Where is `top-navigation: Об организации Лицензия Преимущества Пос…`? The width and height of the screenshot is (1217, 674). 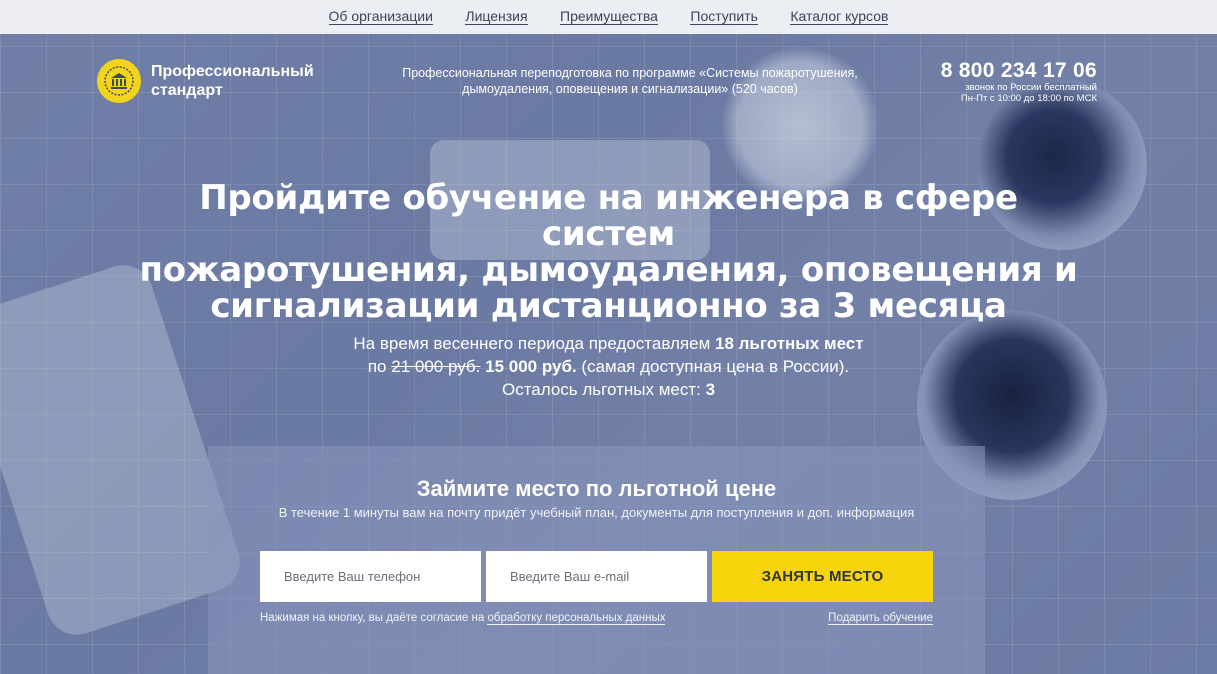 top-navigation: Об организации Лицензия Преимущества Пос… is located at coordinates (608, 17).